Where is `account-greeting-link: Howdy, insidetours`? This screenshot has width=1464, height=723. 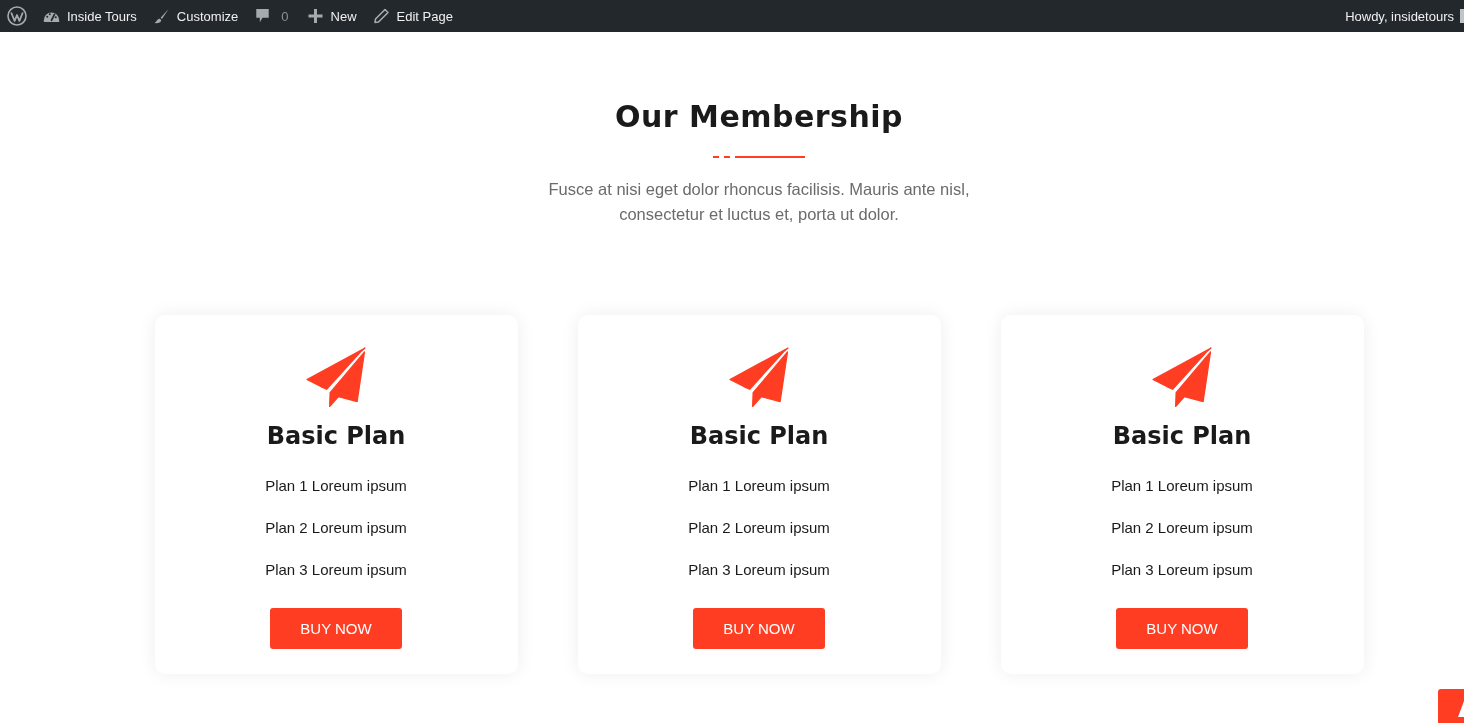 account-greeting-link: Howdy, insidetours is located at coordinates (1399, 16).